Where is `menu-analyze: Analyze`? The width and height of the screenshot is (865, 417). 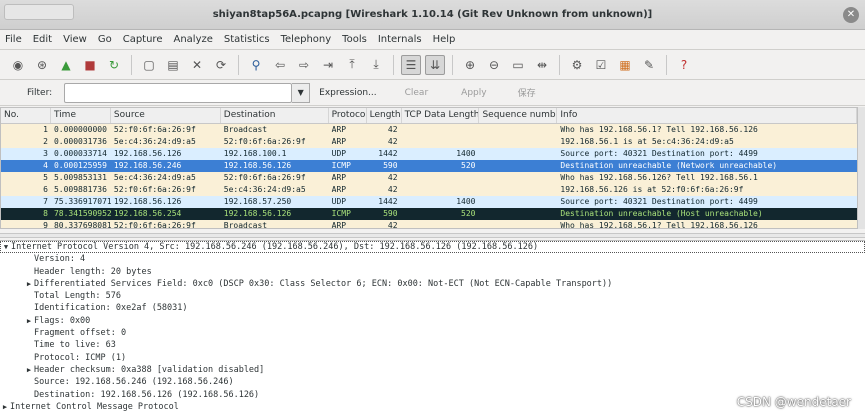
menu-analyze: Analyze is located at coordinates (192, 39).